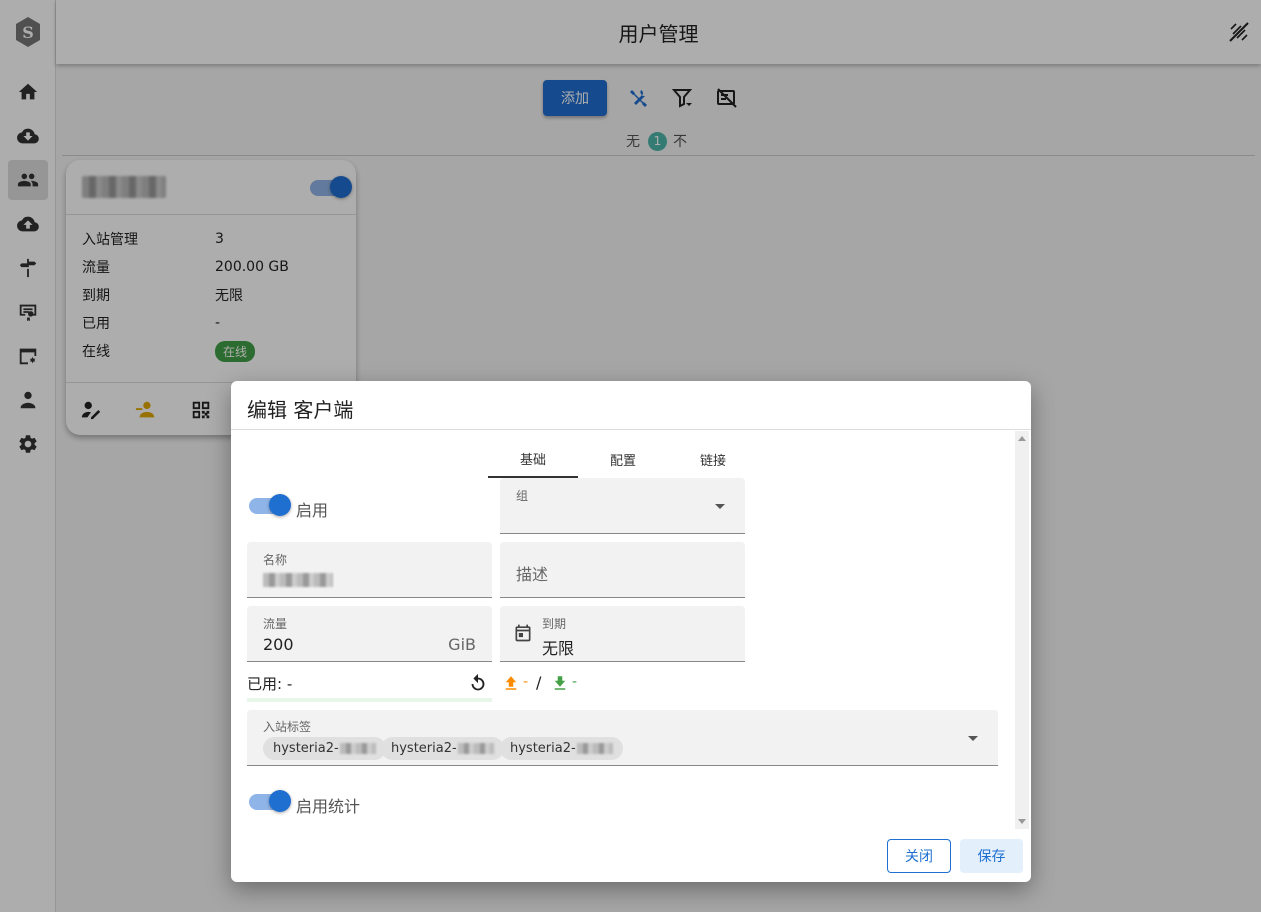  Describe the element at coordinates (558, 648) in the screenshot. I see `expiry-value: 无限` at that location.